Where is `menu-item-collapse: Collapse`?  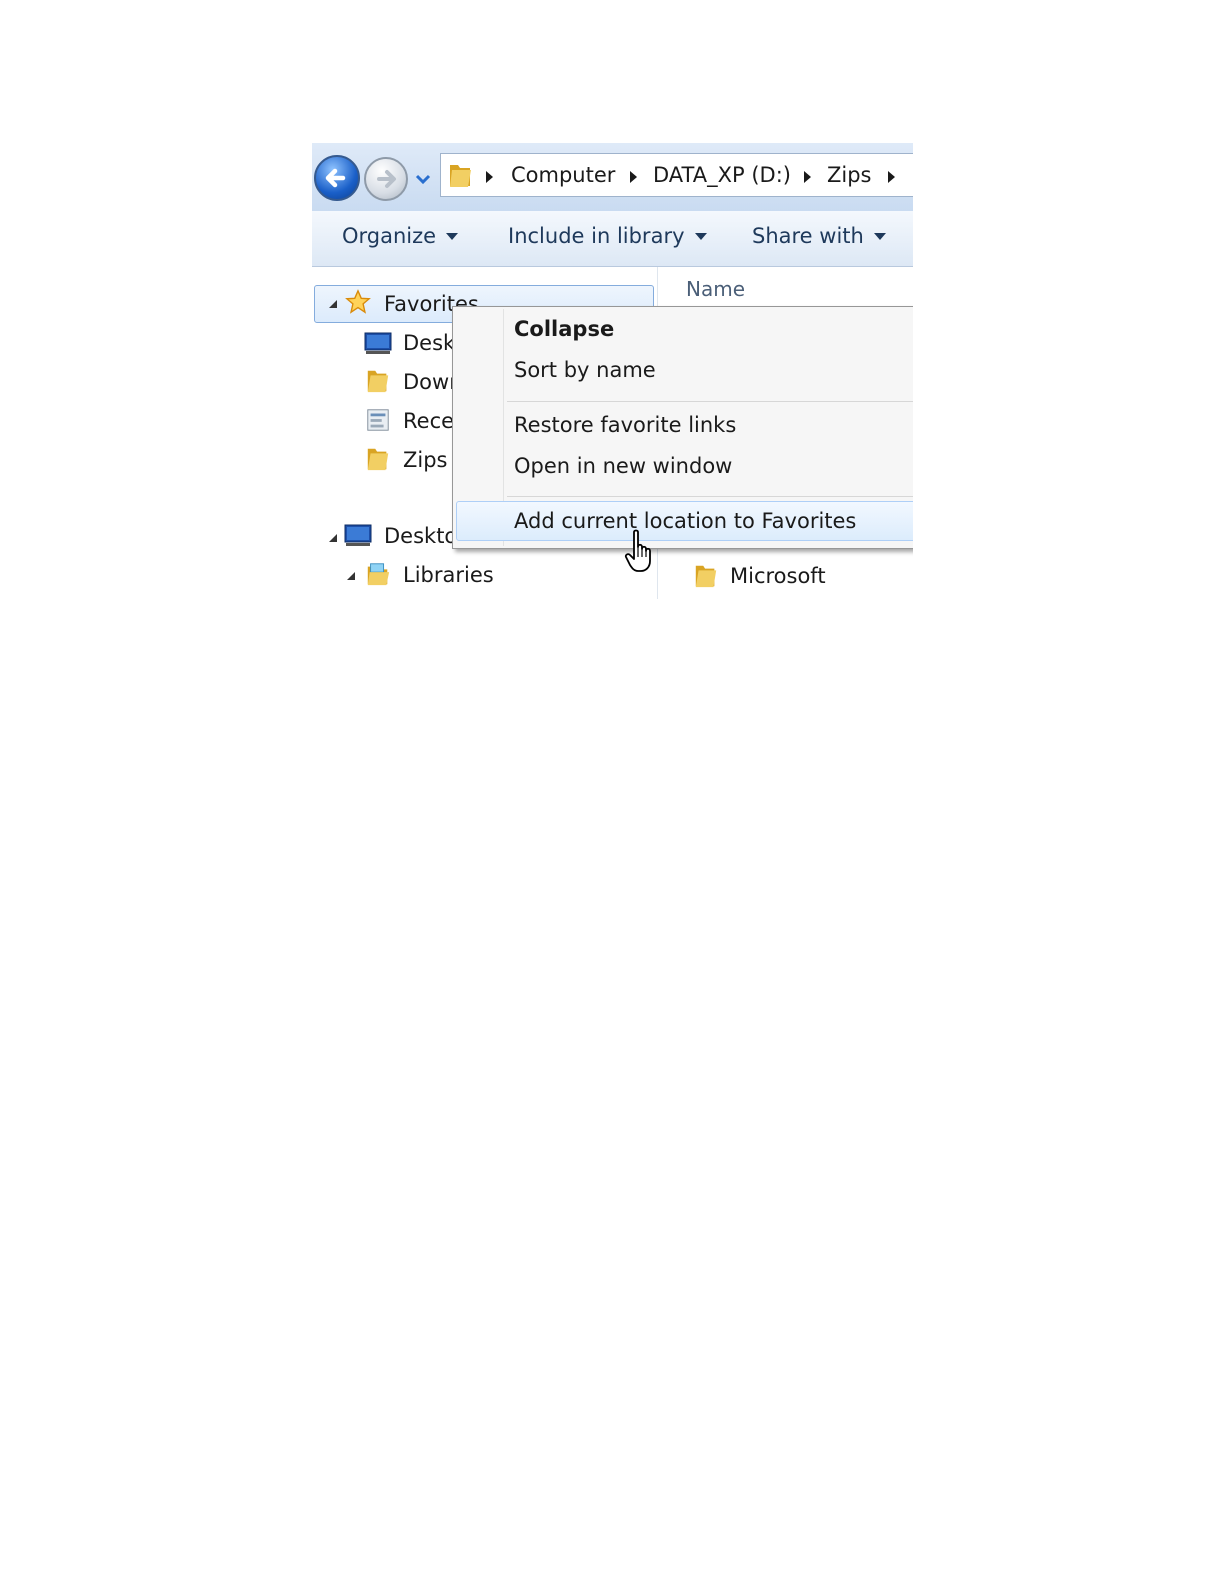 menu-item-collapse: Collapse is located at coordinates (564, 329).